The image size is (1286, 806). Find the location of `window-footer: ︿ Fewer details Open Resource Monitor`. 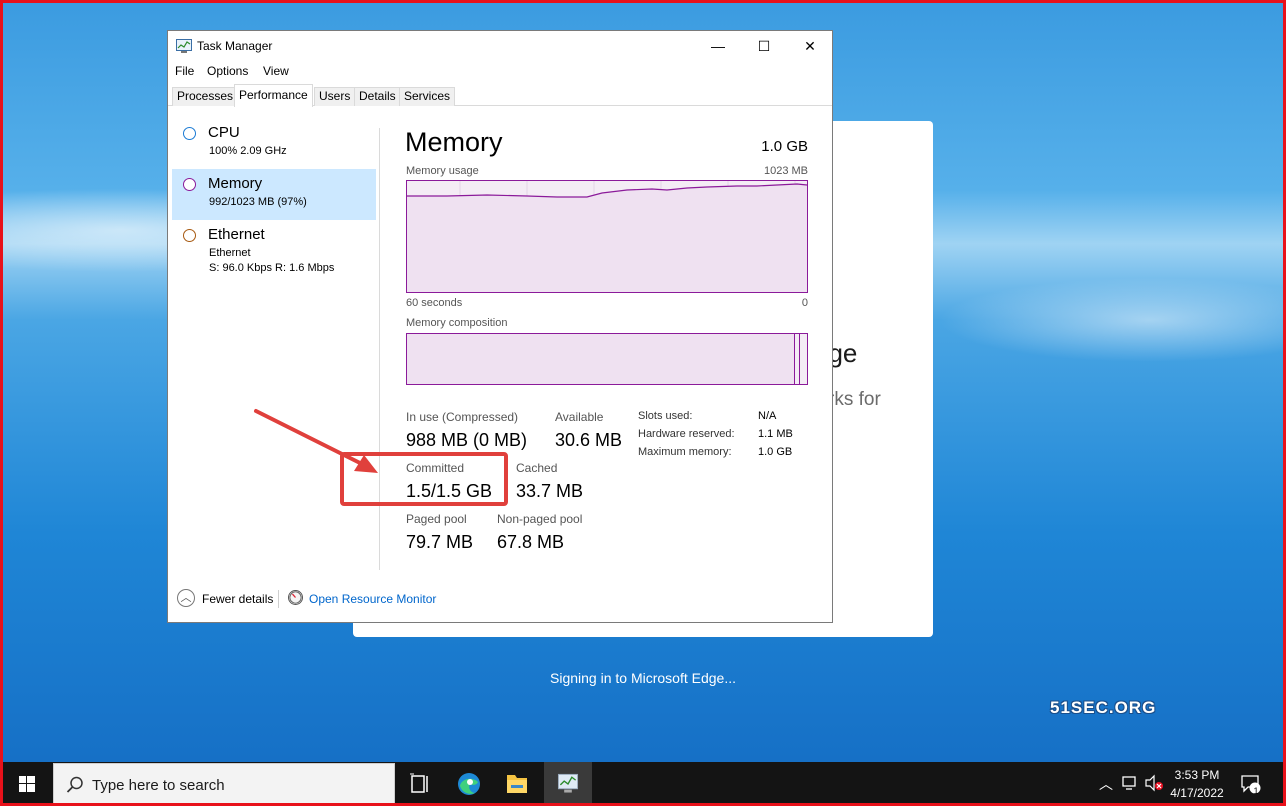

window-footer: ︿ Fewer details Open Resource Monitor is located at coordinates (500, 600).